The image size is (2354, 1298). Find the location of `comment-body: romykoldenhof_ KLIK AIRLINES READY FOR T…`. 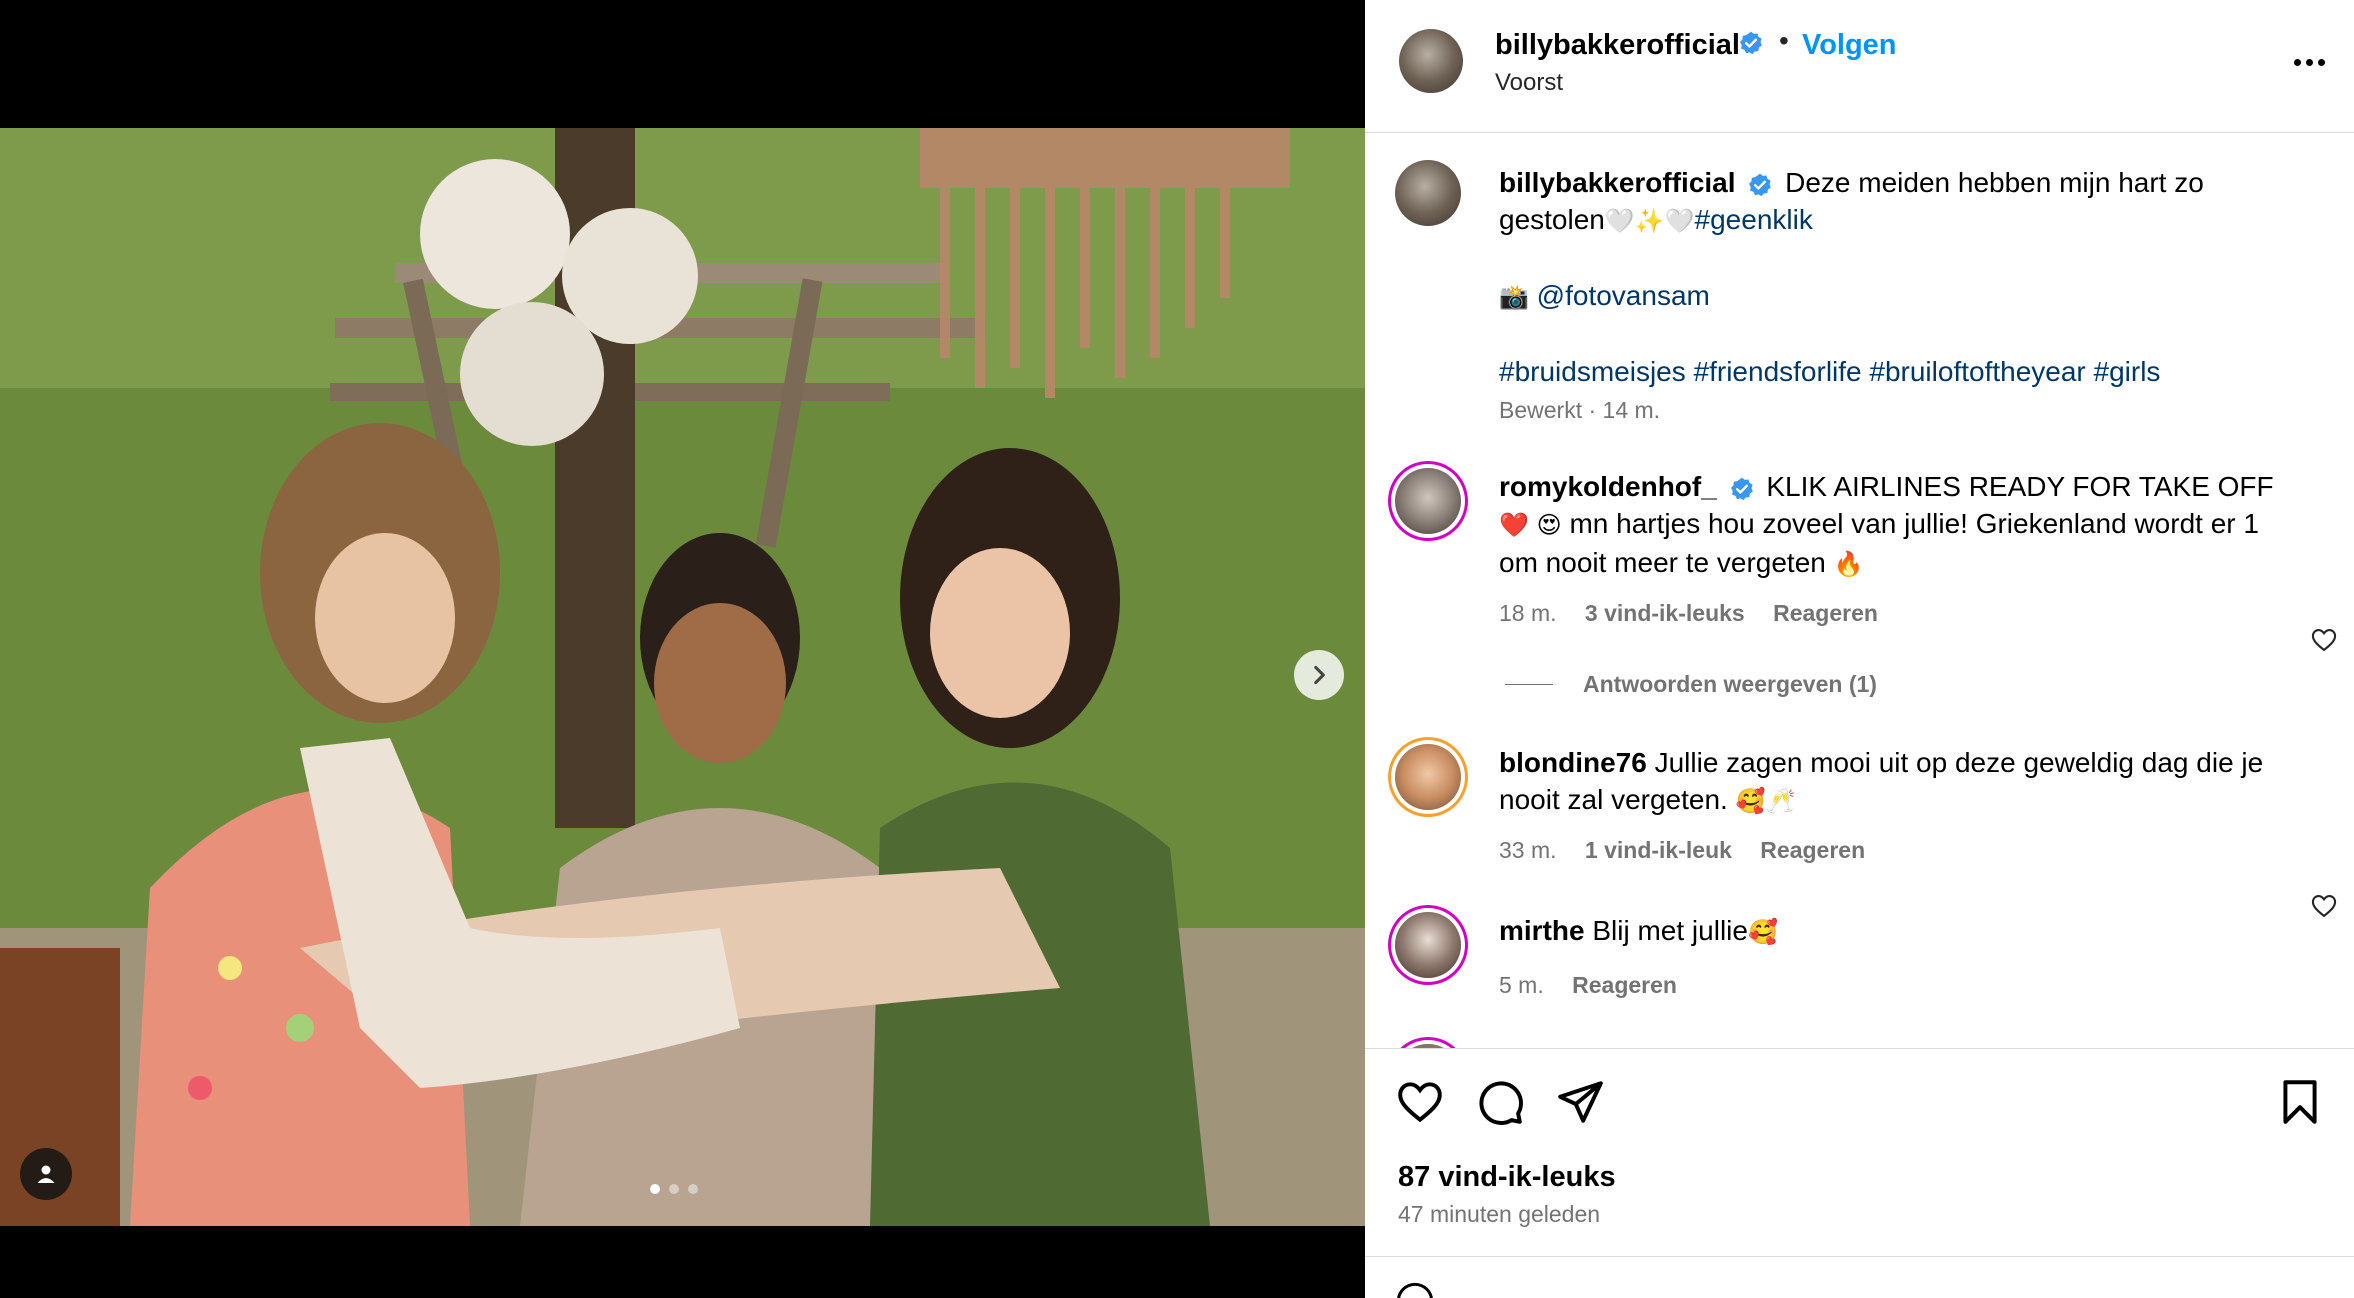

comment-body: romykoldenhof_ KLIK AIRLINES READY FOR T… is located at coordinates (1894, 525).